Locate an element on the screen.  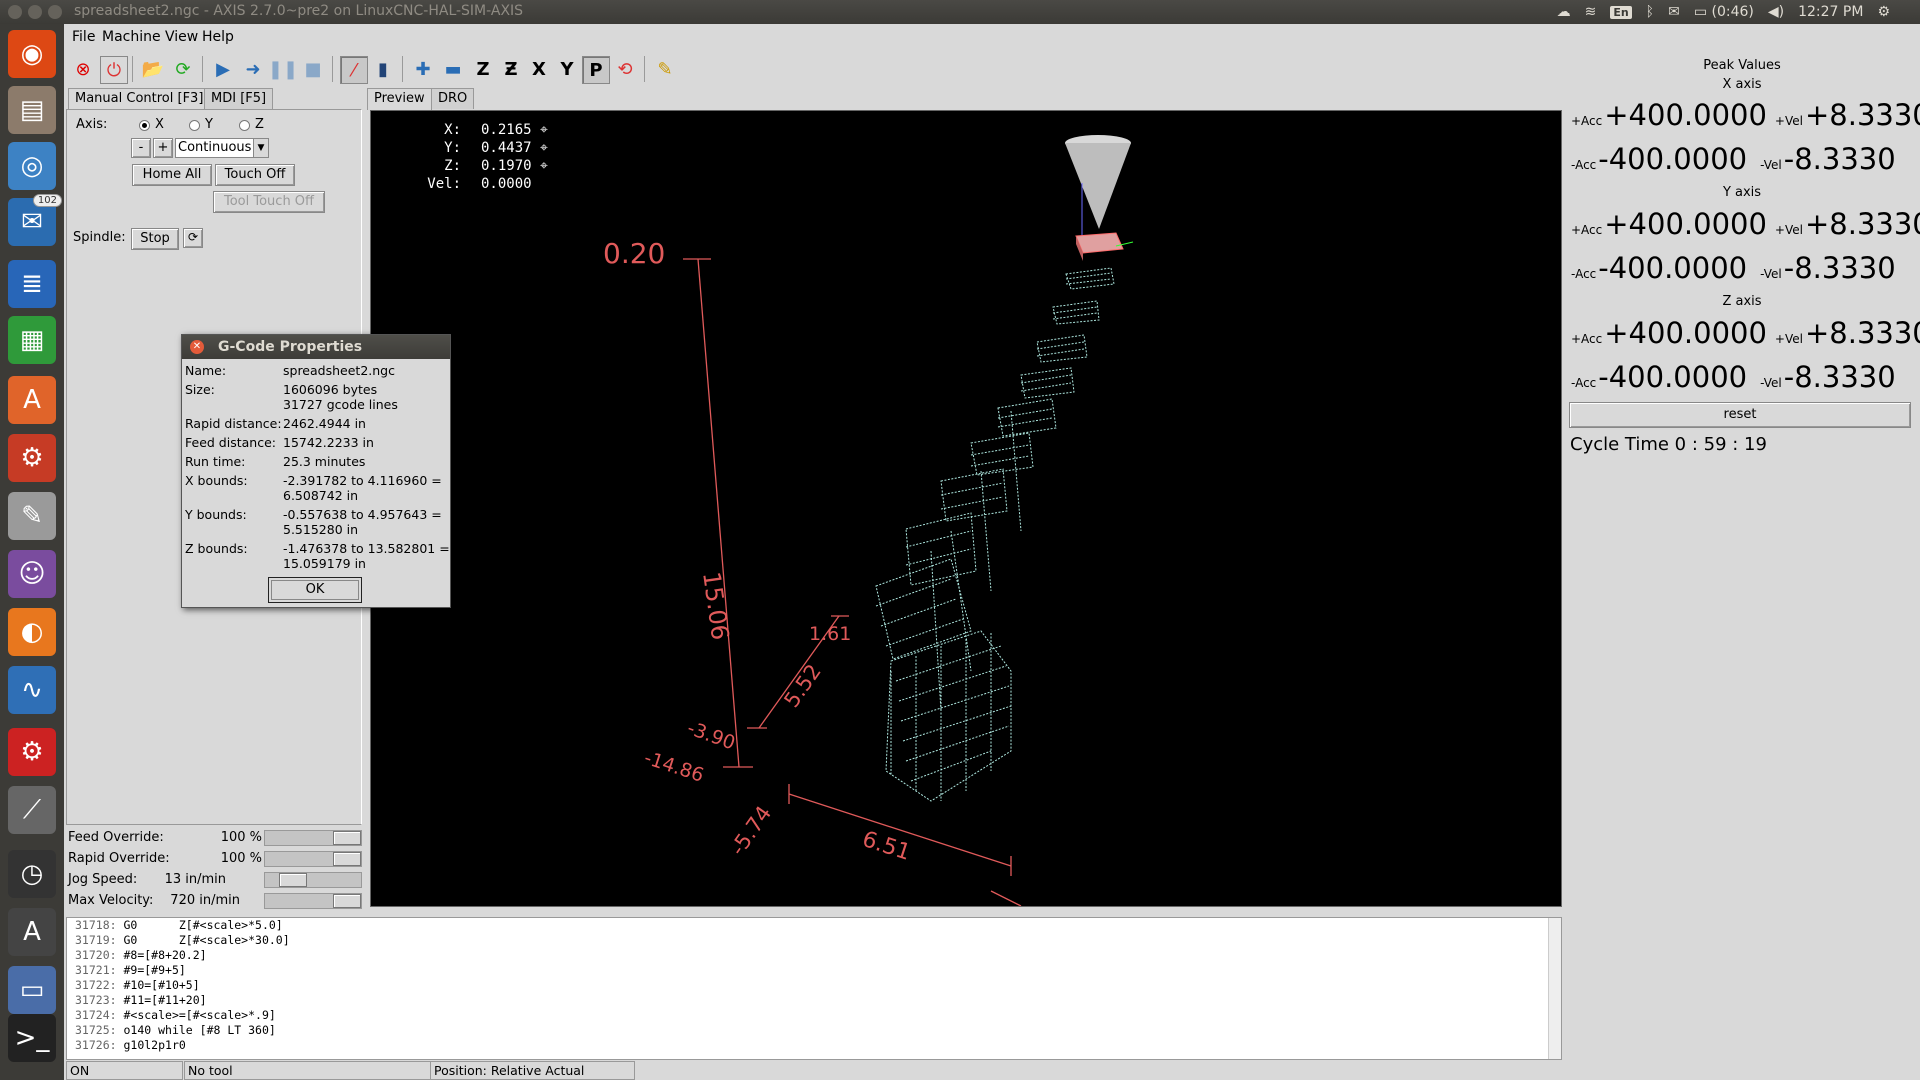
files-icon: ▤ is located at coordinates (32, 110).